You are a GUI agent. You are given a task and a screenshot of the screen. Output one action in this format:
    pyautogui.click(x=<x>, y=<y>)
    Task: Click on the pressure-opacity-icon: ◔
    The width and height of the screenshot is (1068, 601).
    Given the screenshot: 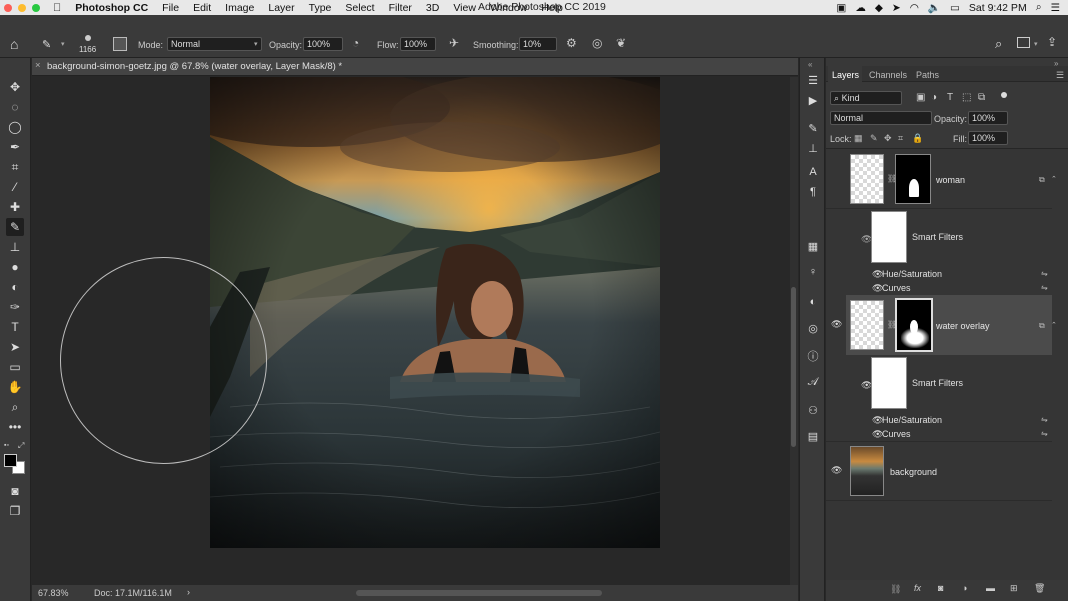 What is the action you would take?
    pyautogui.click(x=355, y=43)
    